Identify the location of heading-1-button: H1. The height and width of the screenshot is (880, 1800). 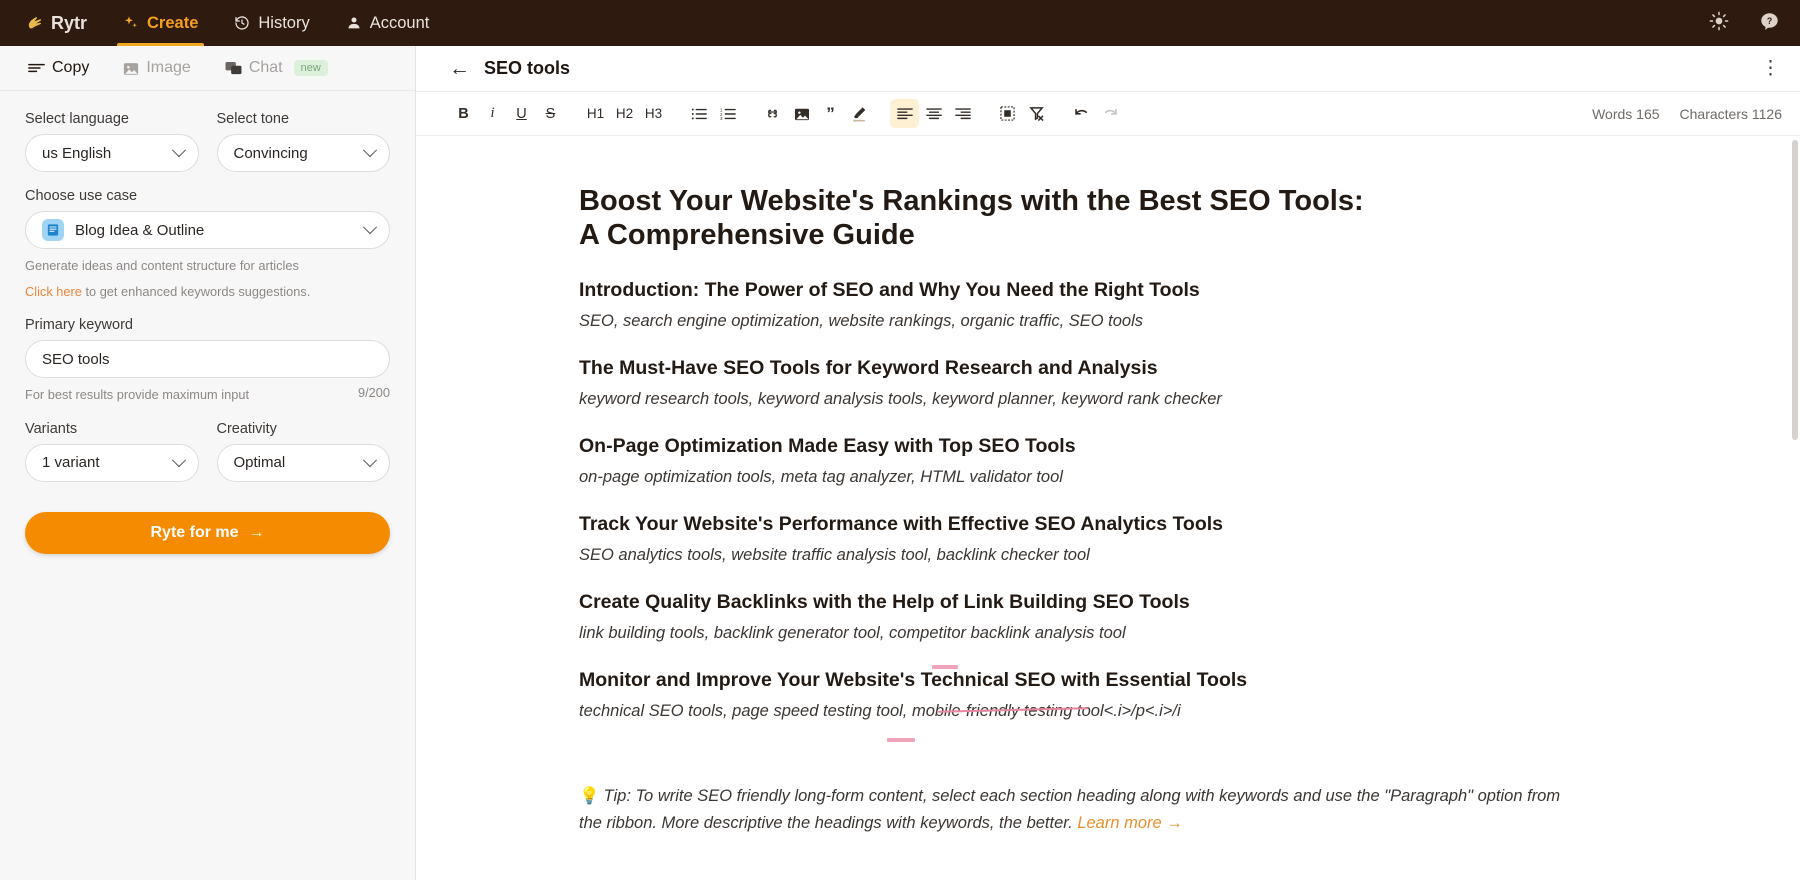
(595, 113).